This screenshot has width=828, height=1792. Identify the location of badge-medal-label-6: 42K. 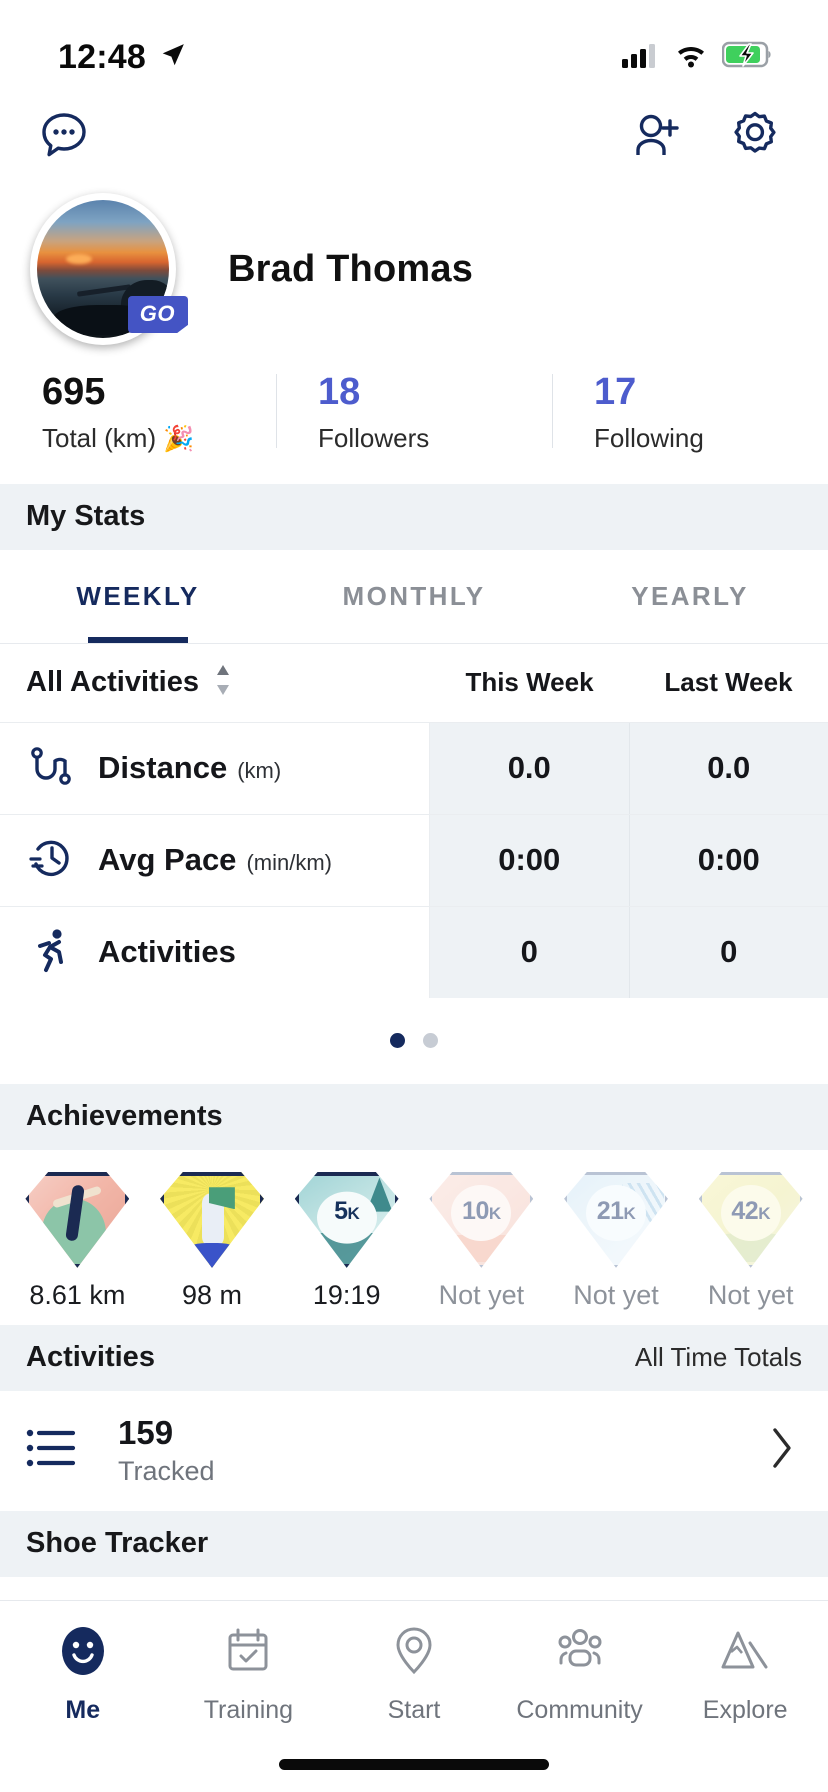
(750, 1210).